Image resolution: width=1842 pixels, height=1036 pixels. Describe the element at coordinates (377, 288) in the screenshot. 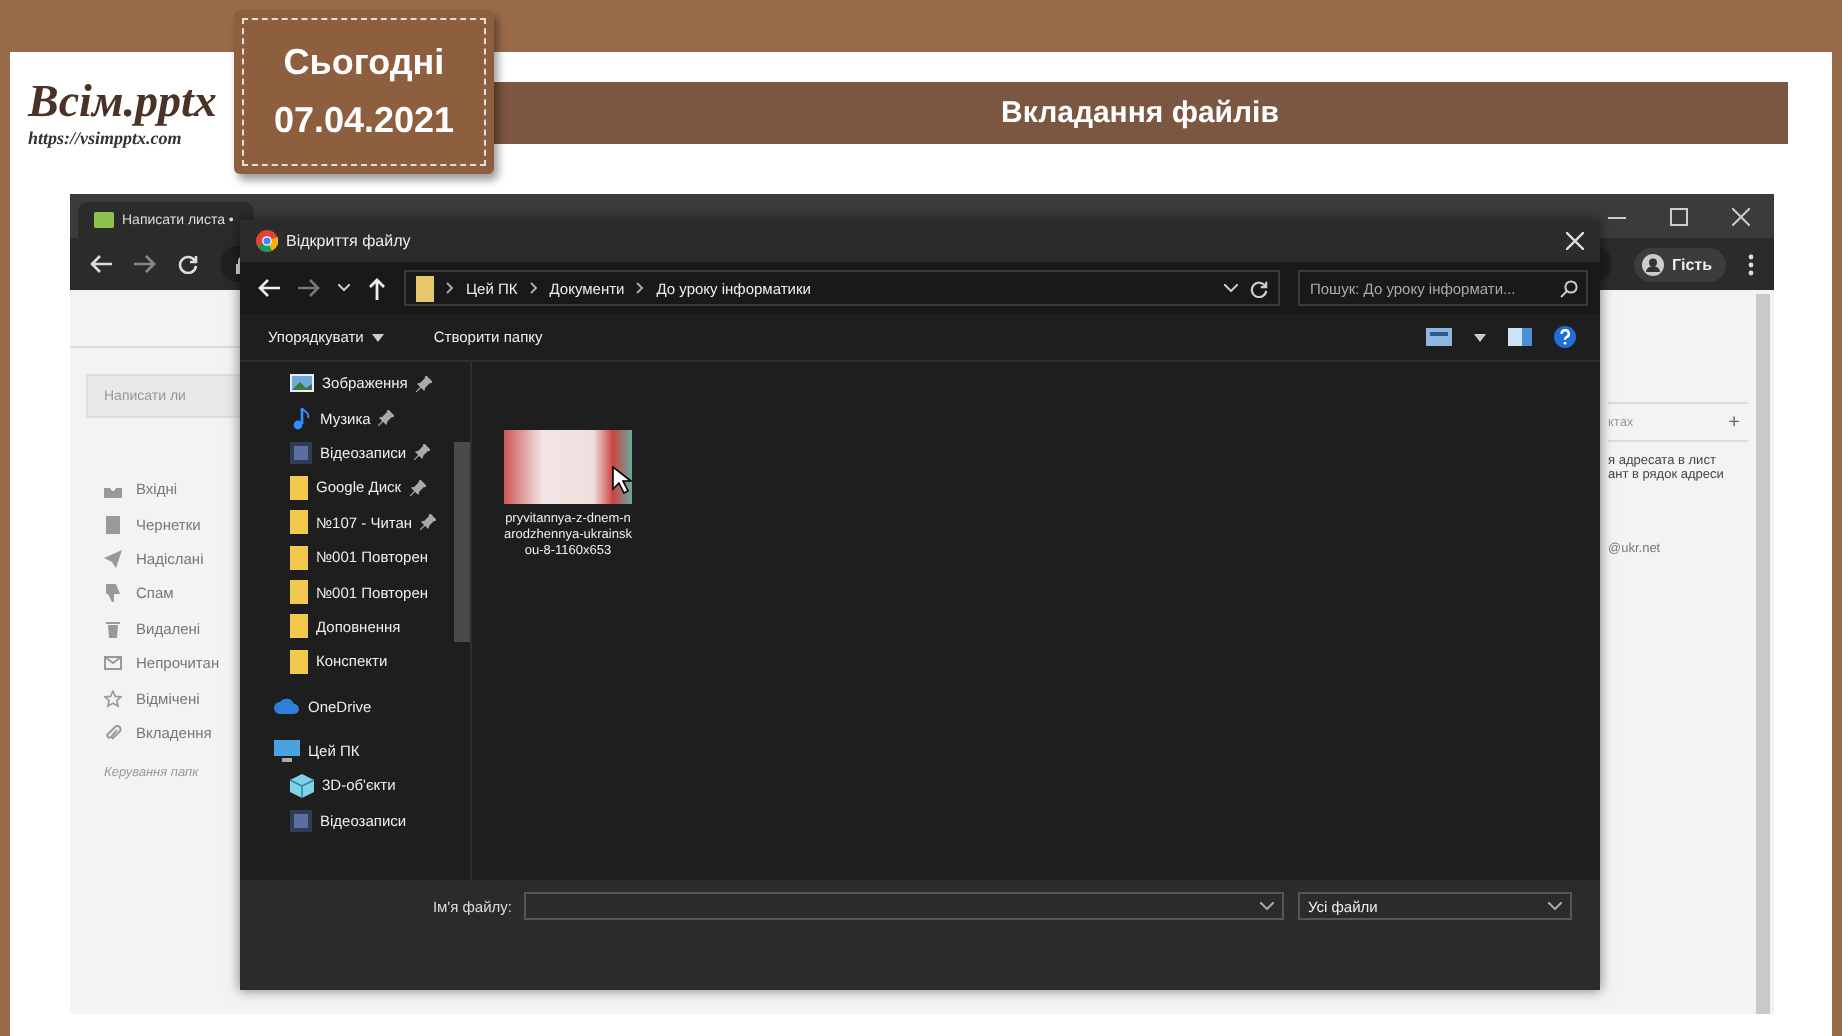

I see `up-arrow-icon` at that location.